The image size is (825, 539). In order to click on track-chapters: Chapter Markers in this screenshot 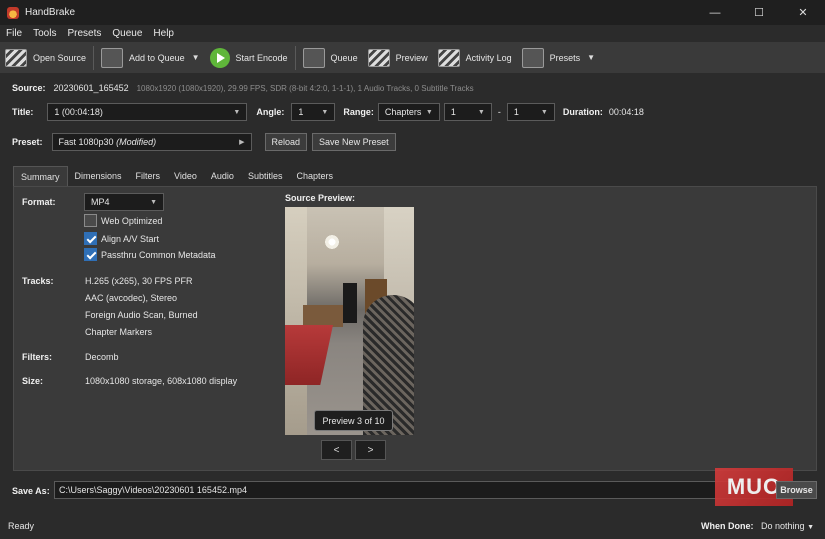, I will do `click(119, 332)`.